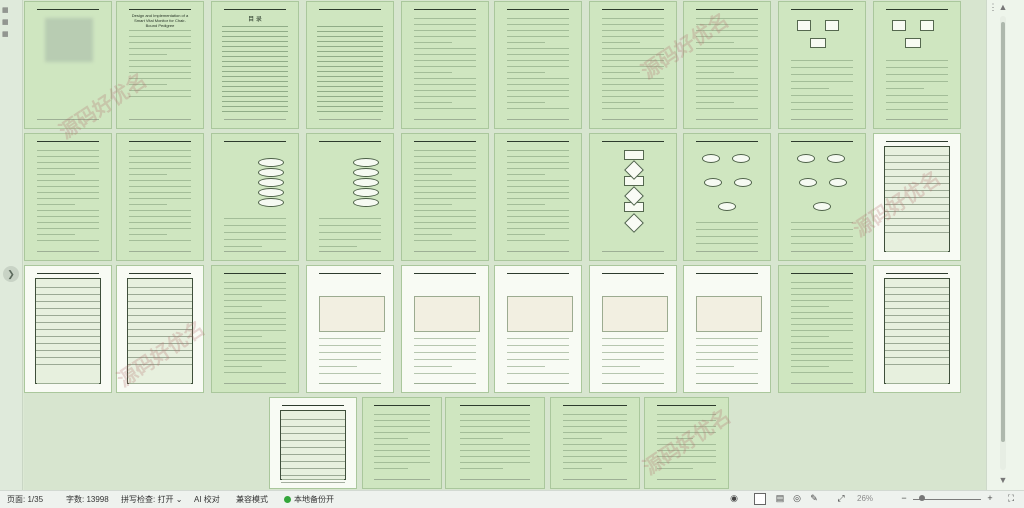  Describe the element at coordinates (993, 7) in the screenshot. I see `more-icon: ⋮` at that location.